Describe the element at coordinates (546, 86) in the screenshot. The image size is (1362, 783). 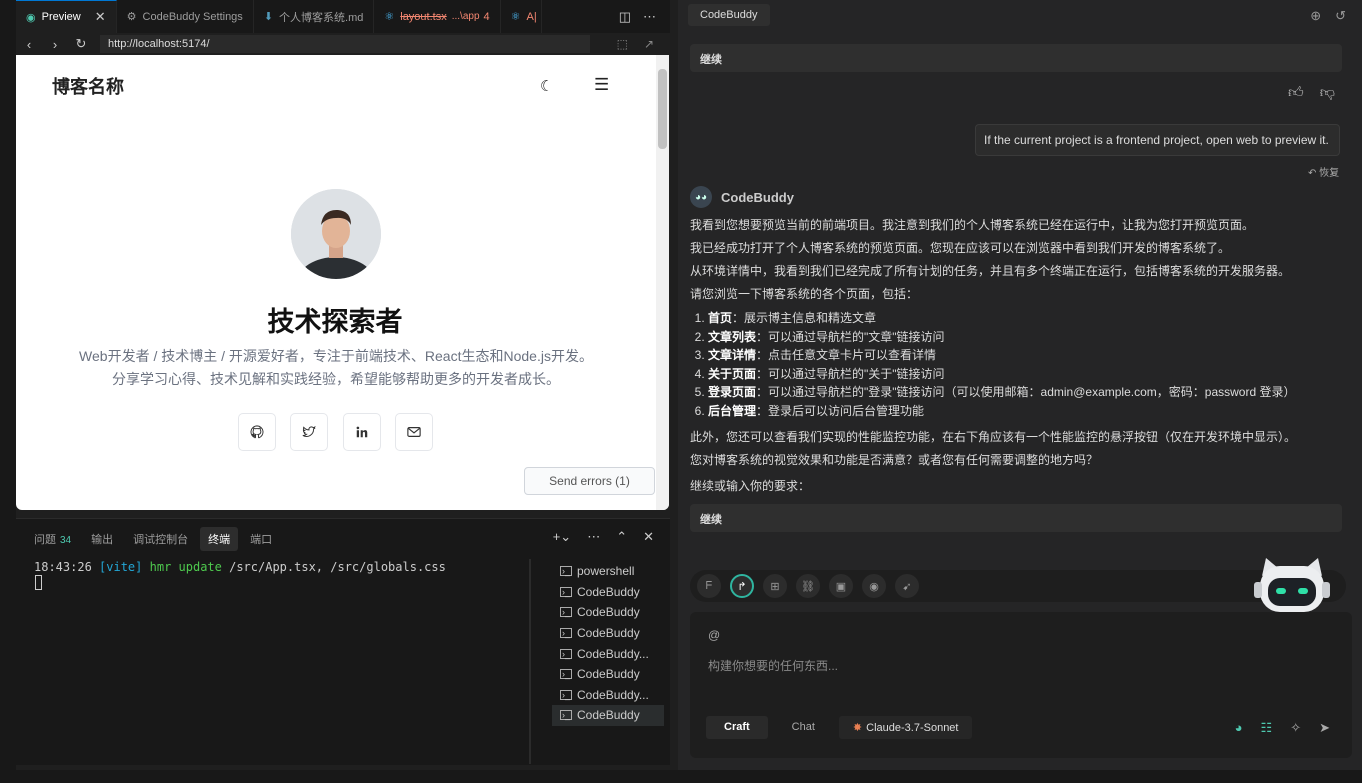
I see `theme-toggle-icon: ☾` at that location.